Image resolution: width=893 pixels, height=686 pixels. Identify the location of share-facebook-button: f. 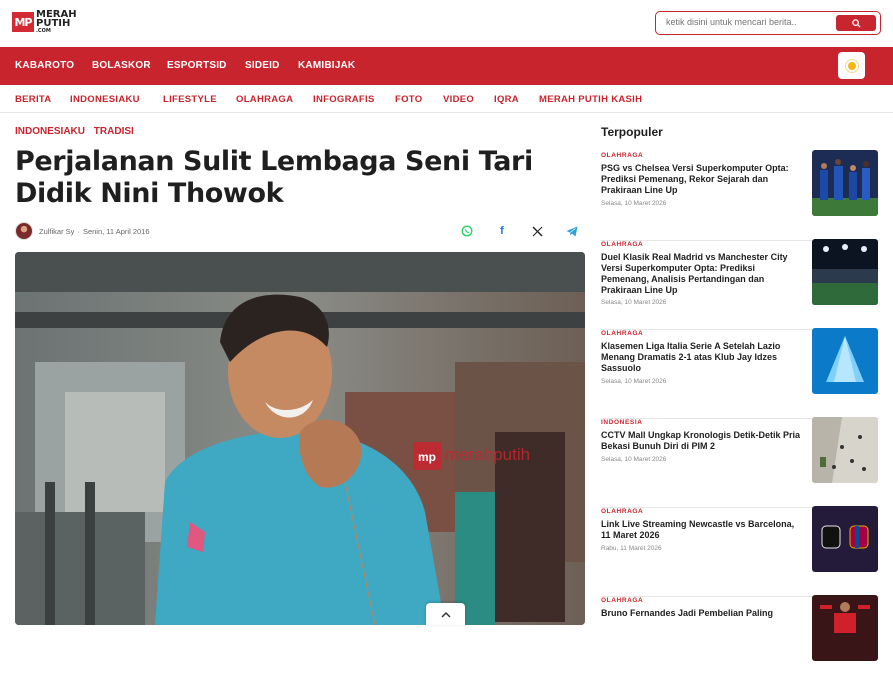
(502, 231).